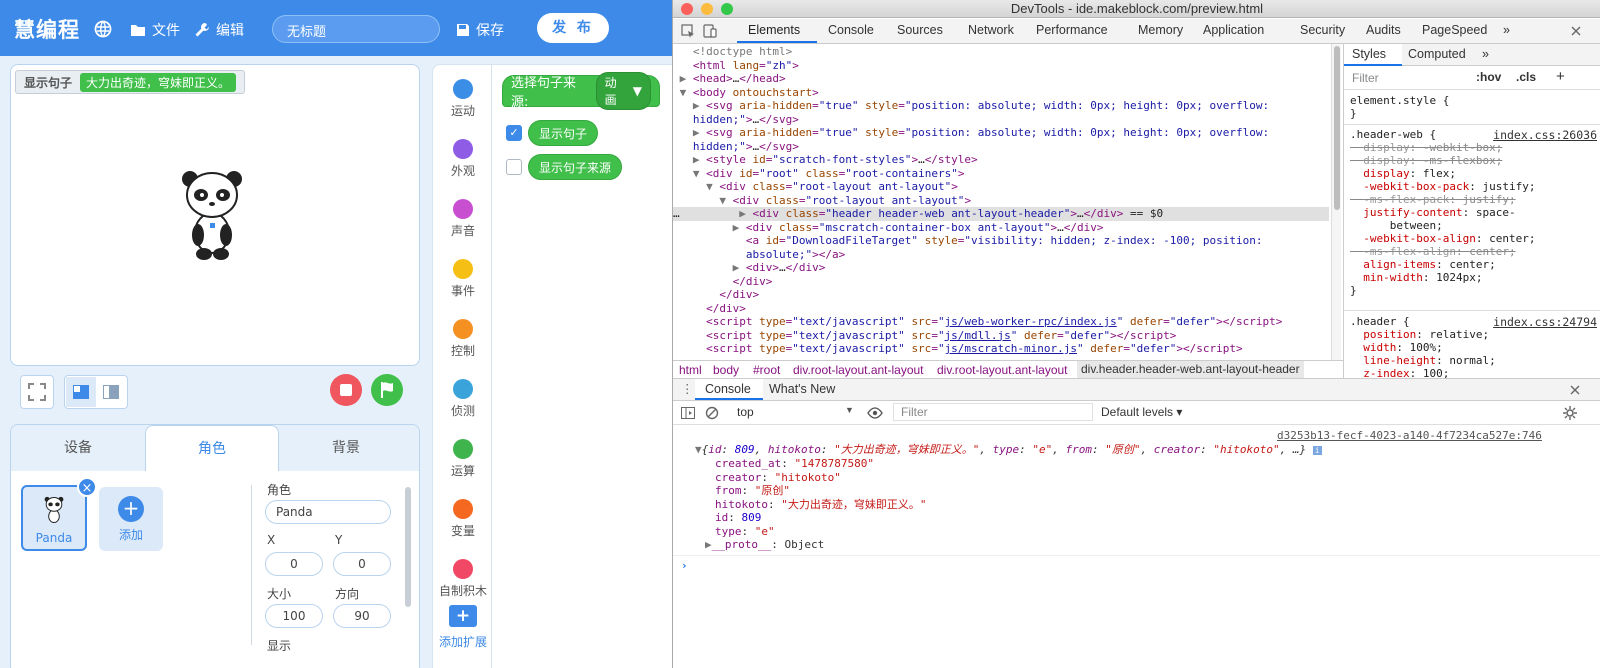 This screenshot has width=1600, height=668. What do you see at coordinates (1001, 268) in the screenshot?
I see `dom-line: ▶ <div>…</div>` at bounding box center [1001, 268].